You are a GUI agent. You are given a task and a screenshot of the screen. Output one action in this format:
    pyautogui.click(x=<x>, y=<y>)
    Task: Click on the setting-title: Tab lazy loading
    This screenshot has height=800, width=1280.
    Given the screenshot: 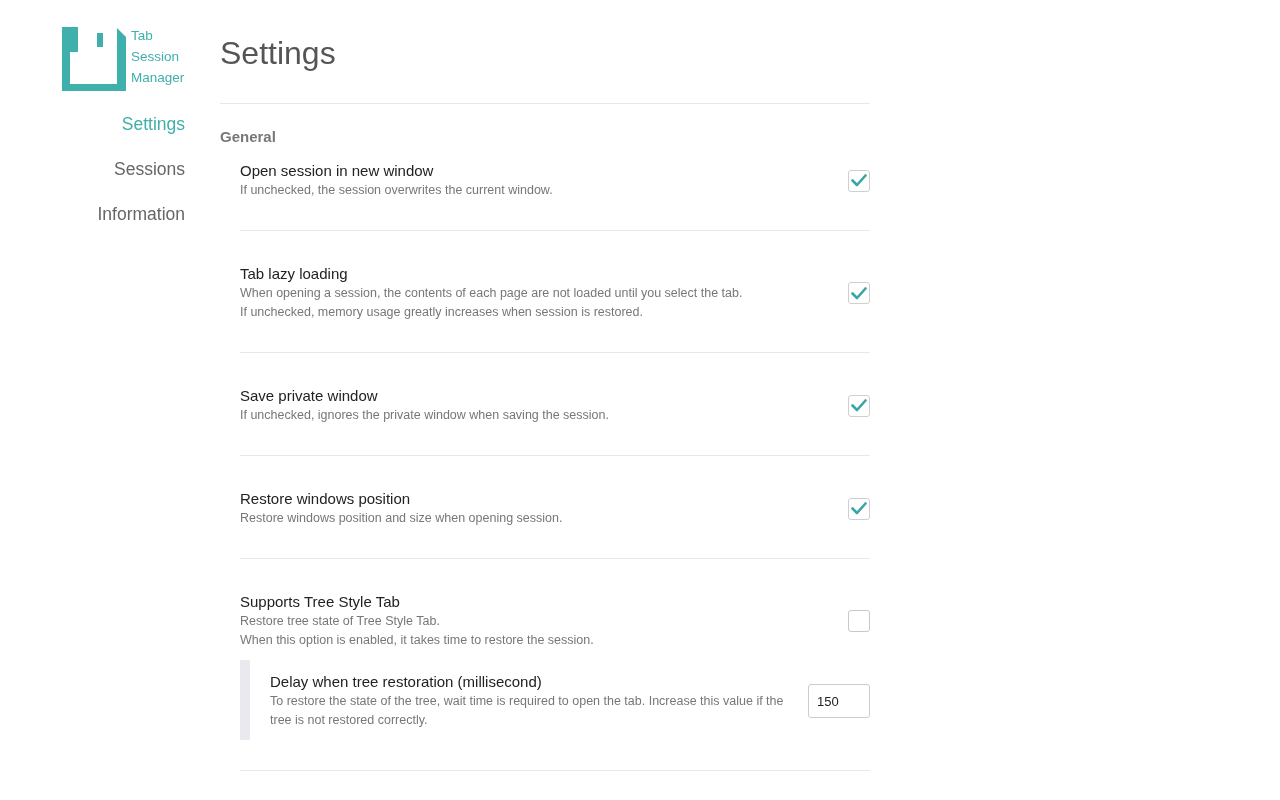 What is the action you would take?
    pyautogui.click(x=294, y=274)
    